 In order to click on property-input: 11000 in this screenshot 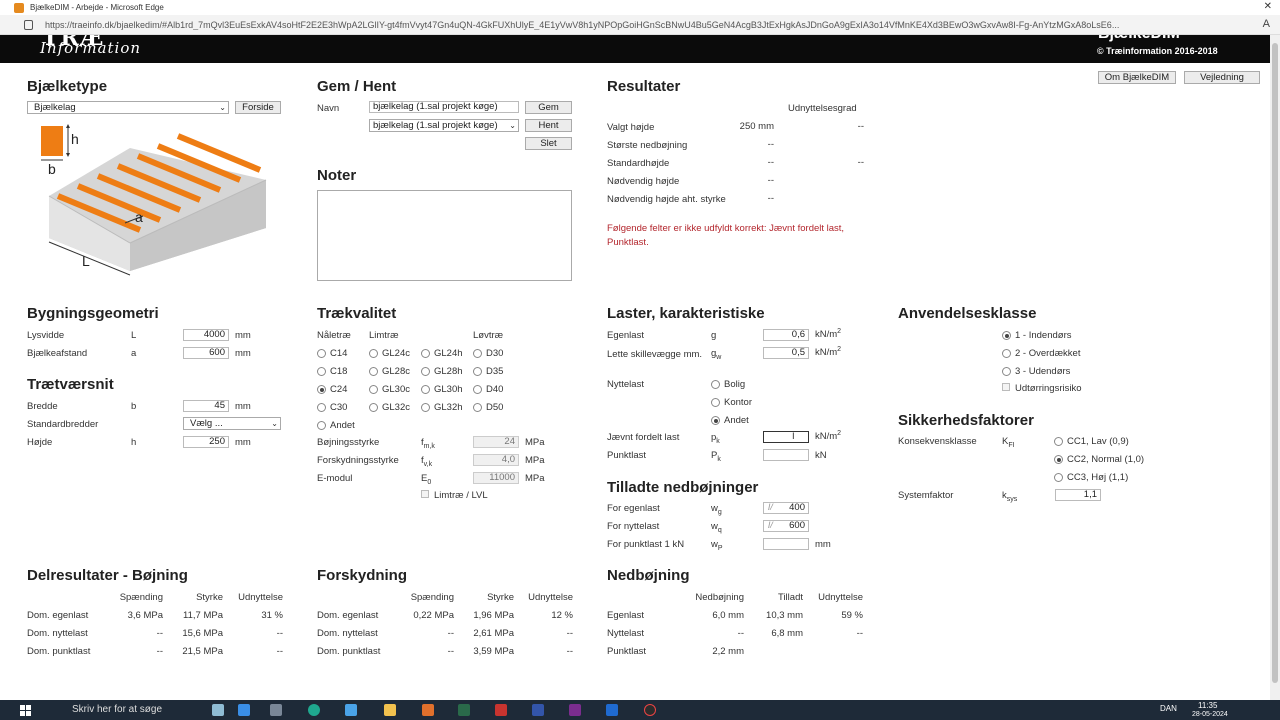, I will do `click(496, 478)`.